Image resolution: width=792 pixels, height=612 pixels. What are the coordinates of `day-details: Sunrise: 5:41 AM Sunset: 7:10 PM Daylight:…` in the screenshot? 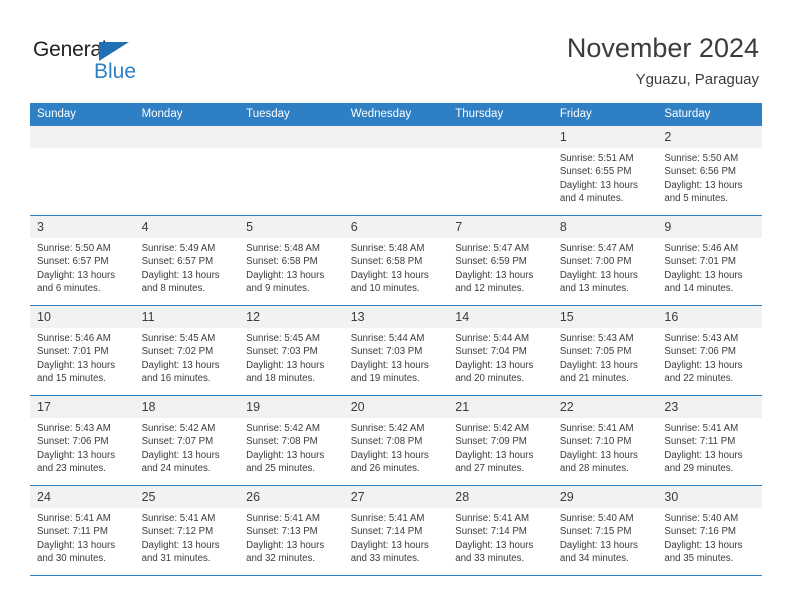 It's located at (605, 447).